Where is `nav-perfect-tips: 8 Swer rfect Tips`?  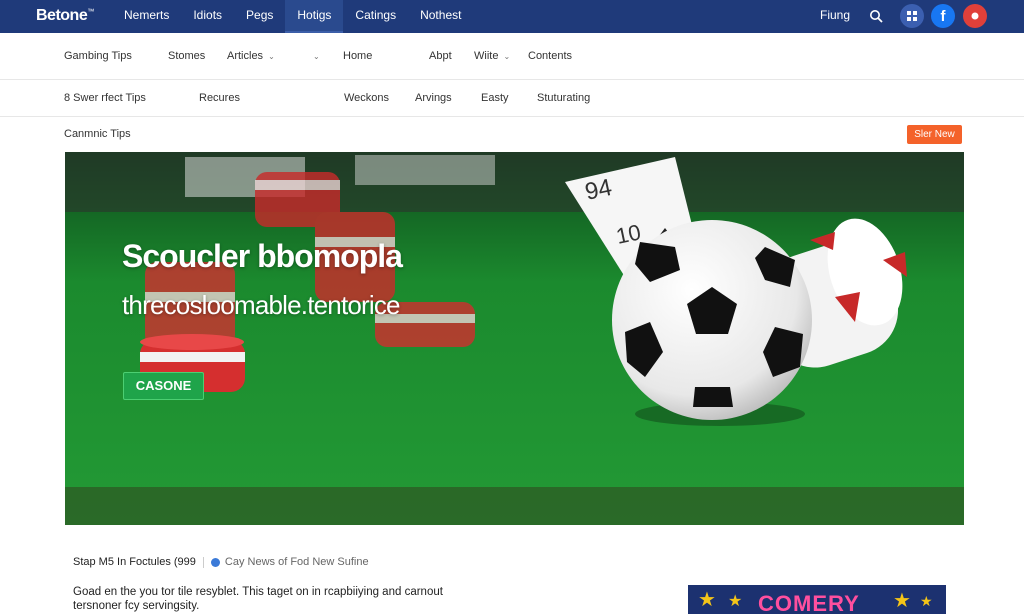
nav-perfect-tips: 8 Swer rfect Tips is located at coordinates (105, 98).